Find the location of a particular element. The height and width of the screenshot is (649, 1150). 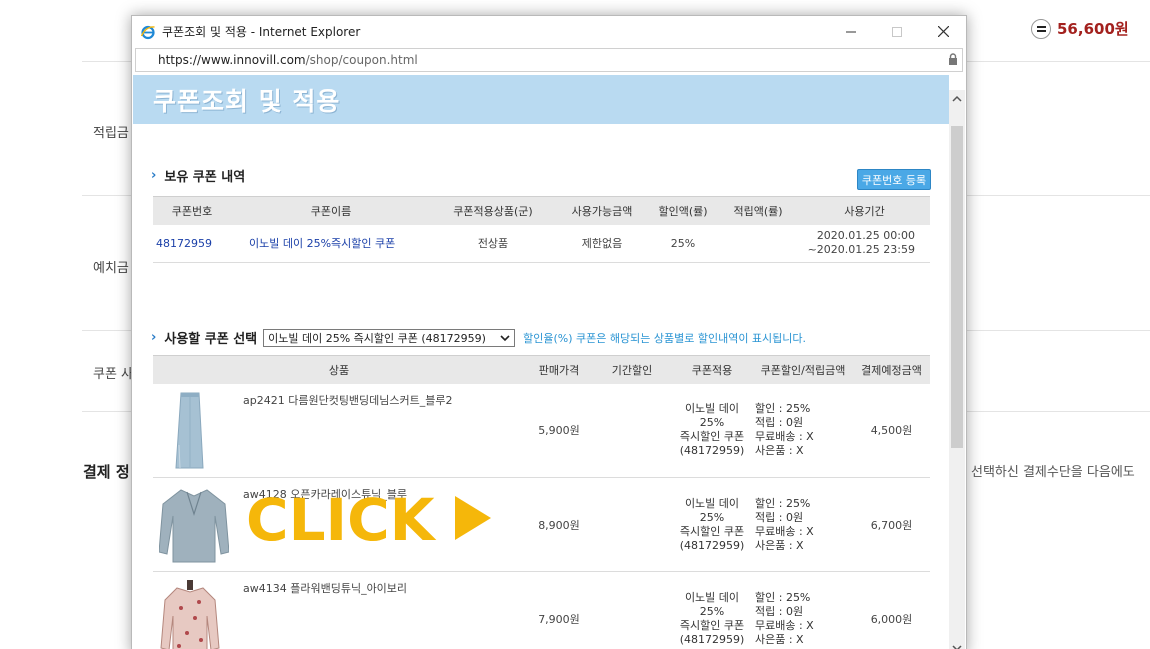

product-final-amount: 6,000원 is located at coordinates (891, 610).